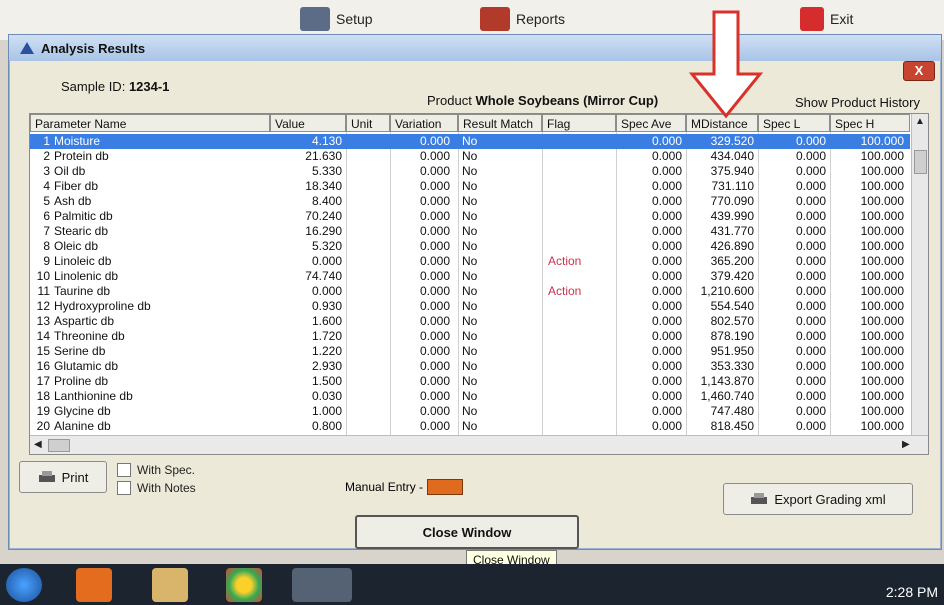  I want to click on show-product-history-link: Show Product History, so click(857, 102).